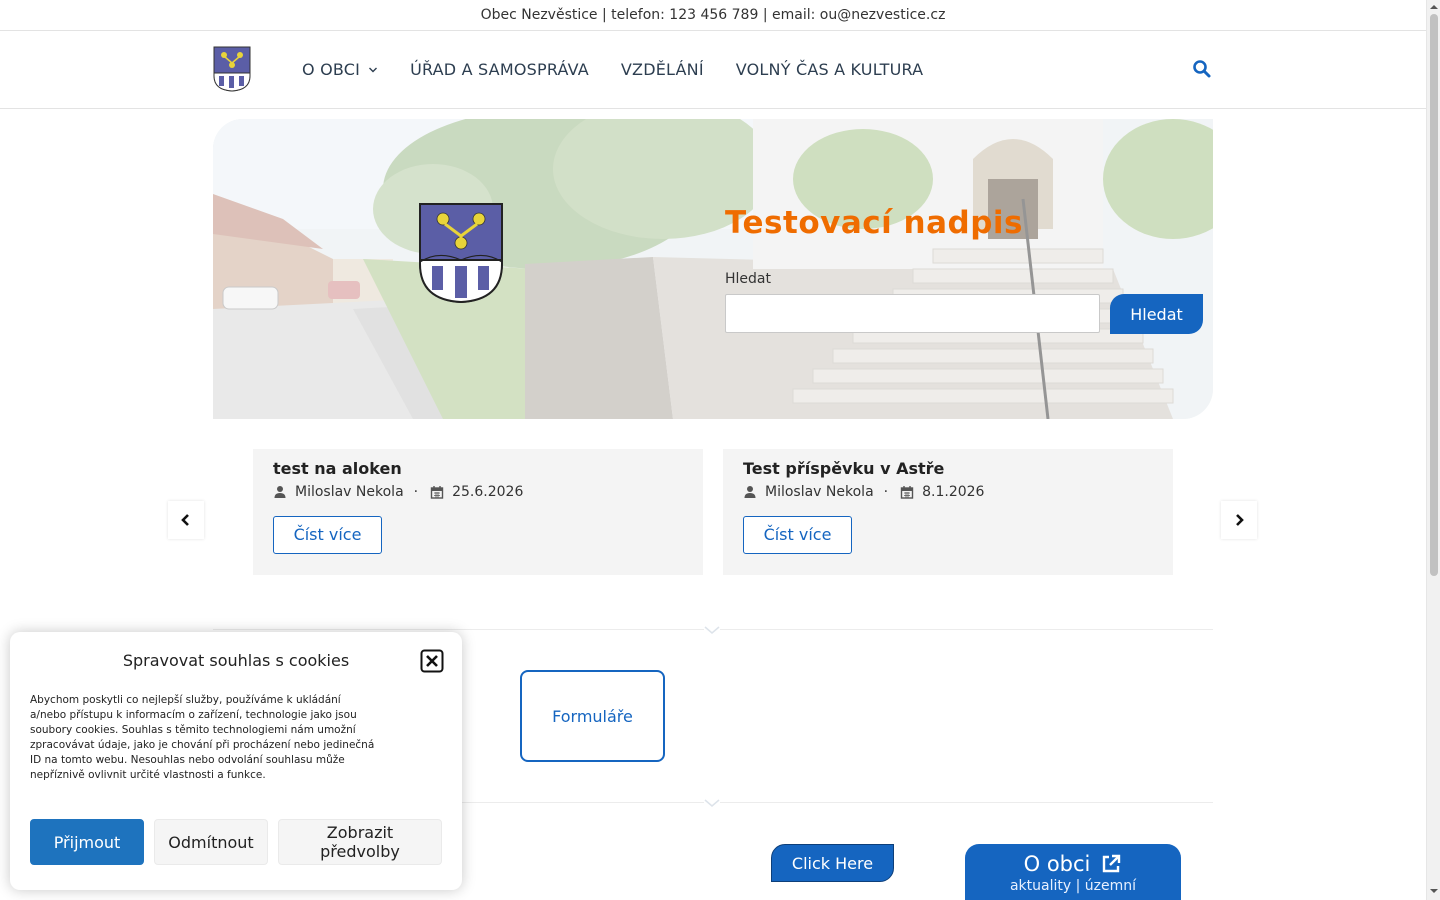 The image size is (1440, 900). What do you see at coordinates (874, 223) in the screenshot?
I see `hero-title: Testovací nadpis` at bounding box center [874, 223].